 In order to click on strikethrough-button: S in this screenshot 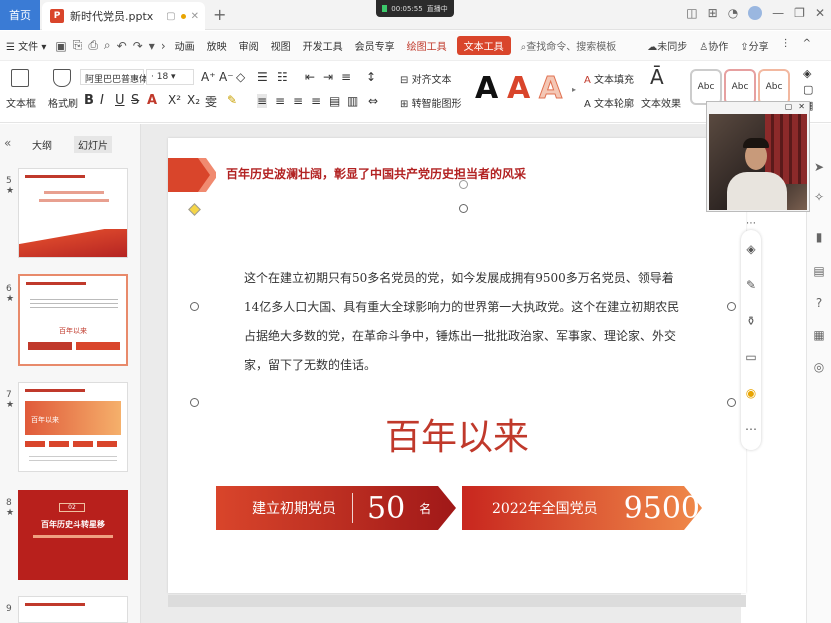, I will do `click(135, 100)`.